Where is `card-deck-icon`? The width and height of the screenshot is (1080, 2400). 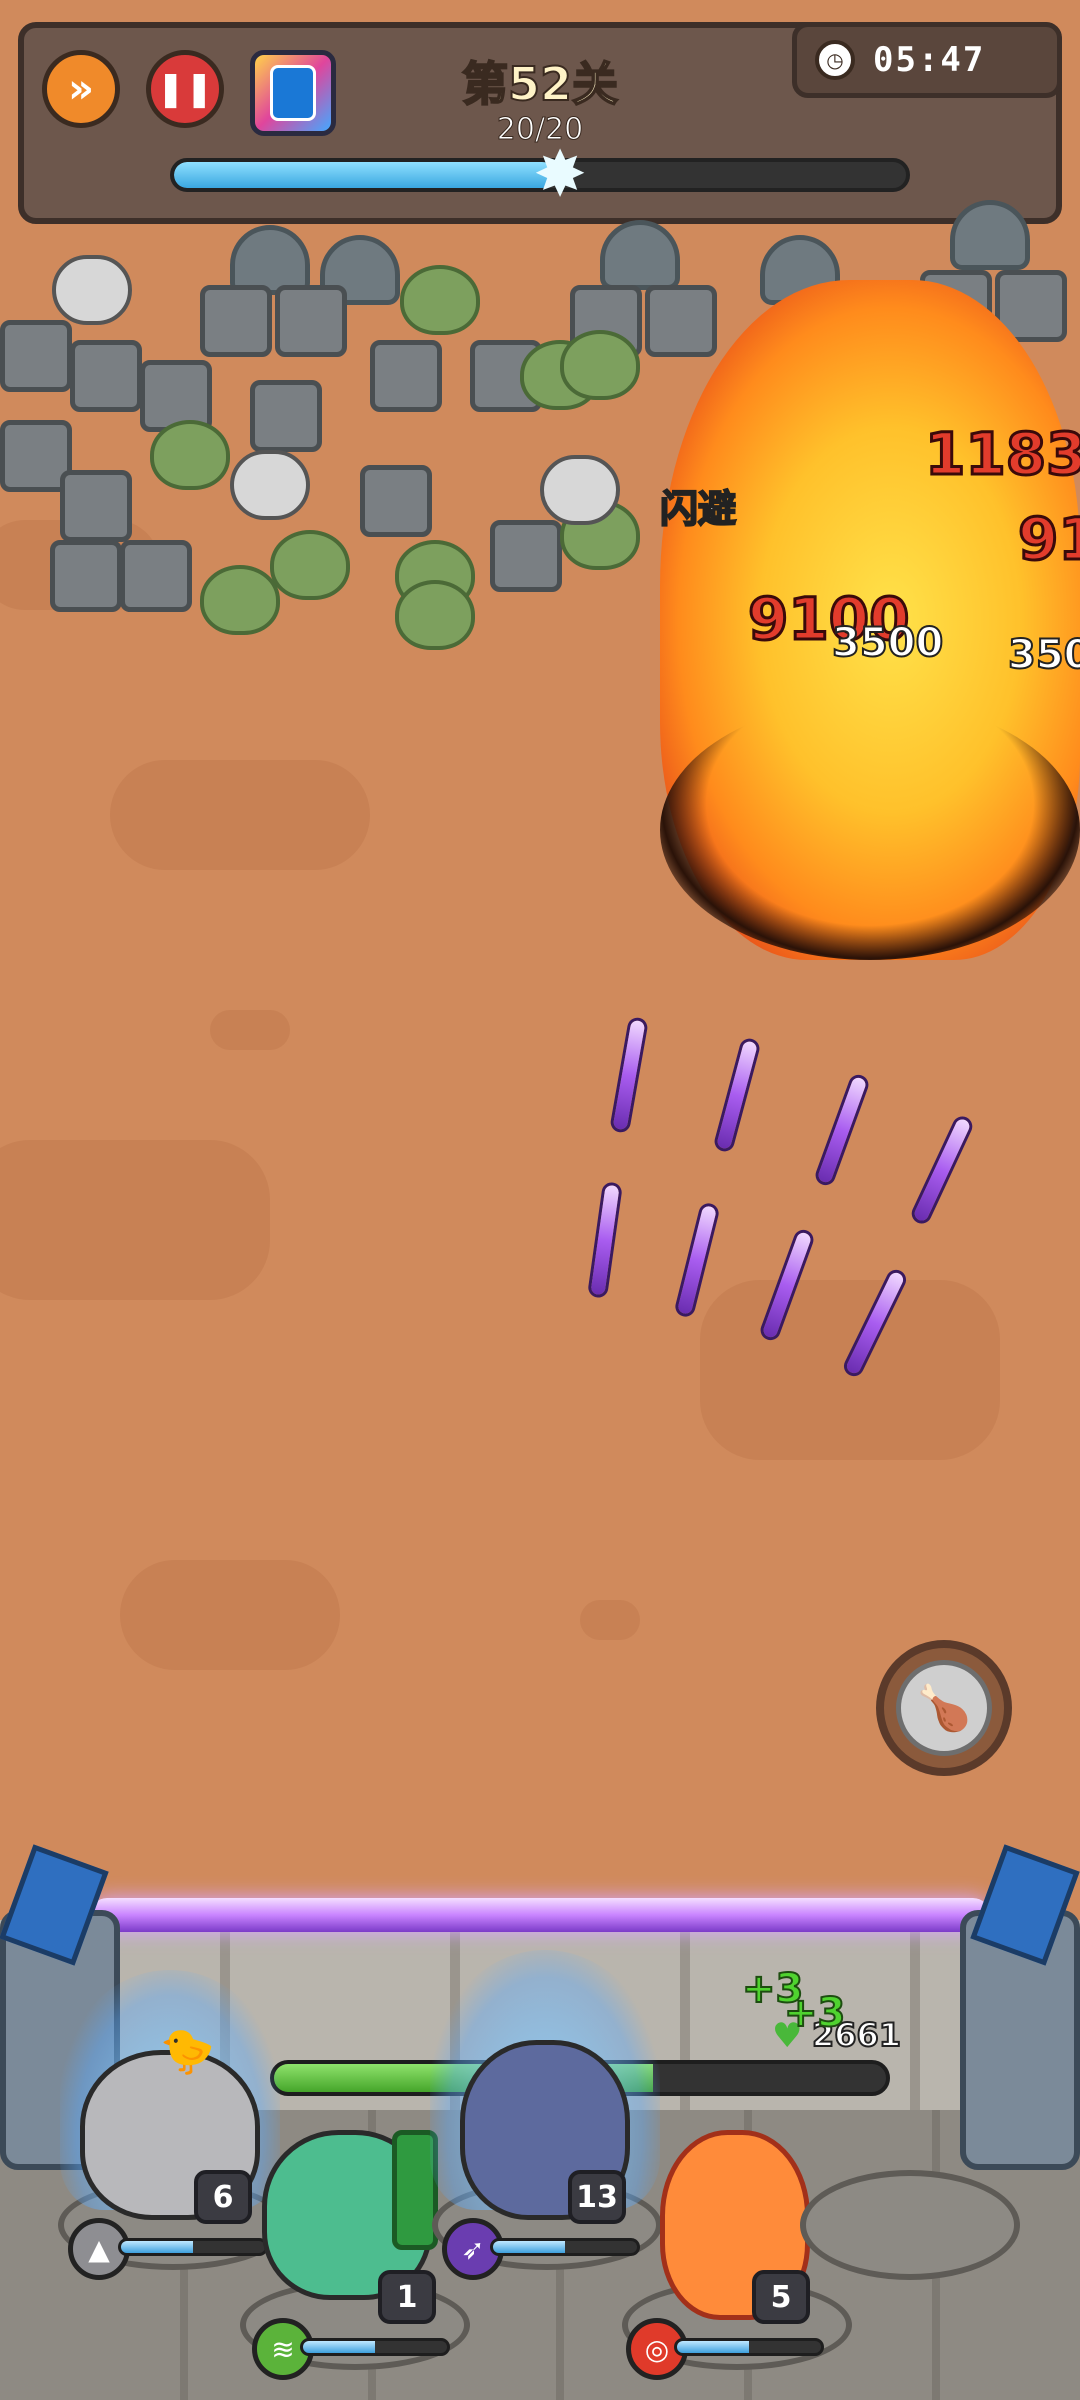 card-deck-icon is located at coordinates (293, 93).